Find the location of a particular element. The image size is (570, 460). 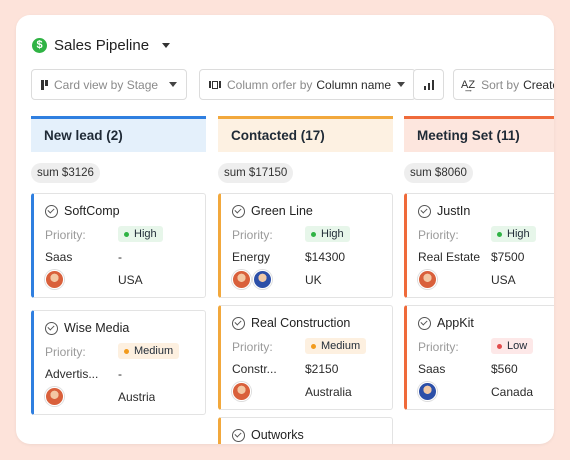

board-view-icon is located at coordinates (44, 84).